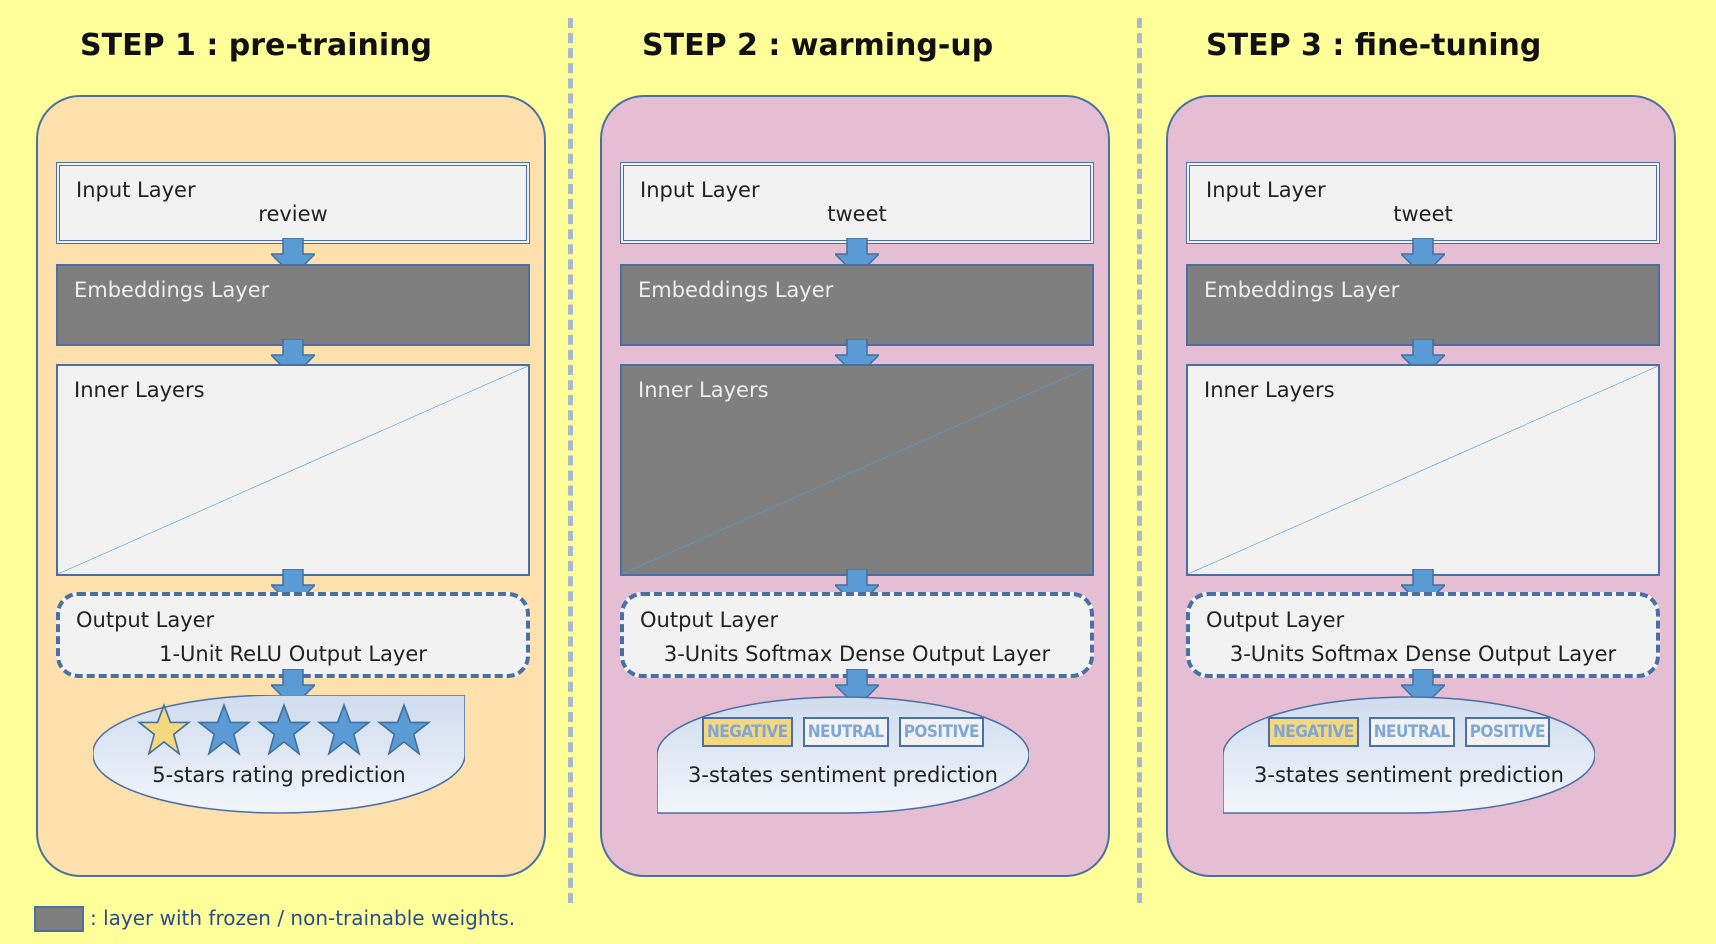  What do you see at coordinates (1374, 45) in the screenshot?
I see `step-3-title: STEP 3 : fine-tuning` at bounding box center [1374, 45].